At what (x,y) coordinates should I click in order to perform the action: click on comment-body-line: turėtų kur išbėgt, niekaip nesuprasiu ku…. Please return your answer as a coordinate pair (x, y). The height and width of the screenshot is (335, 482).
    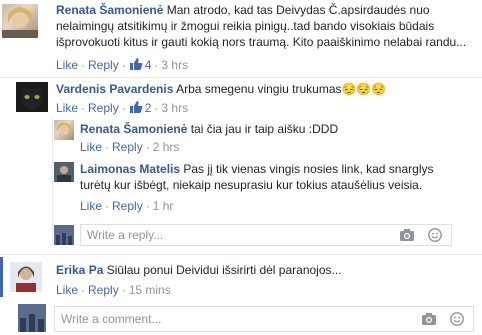
    Looking at the image, I should click on (251, 185).